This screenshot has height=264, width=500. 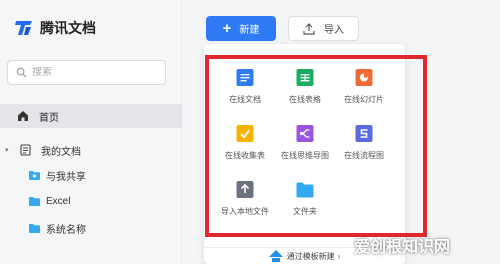 What do you see at coordinates (49, 118) in the screenshot?
I see `sidebar-item-label: 首页` at bounding box center [49, 118].